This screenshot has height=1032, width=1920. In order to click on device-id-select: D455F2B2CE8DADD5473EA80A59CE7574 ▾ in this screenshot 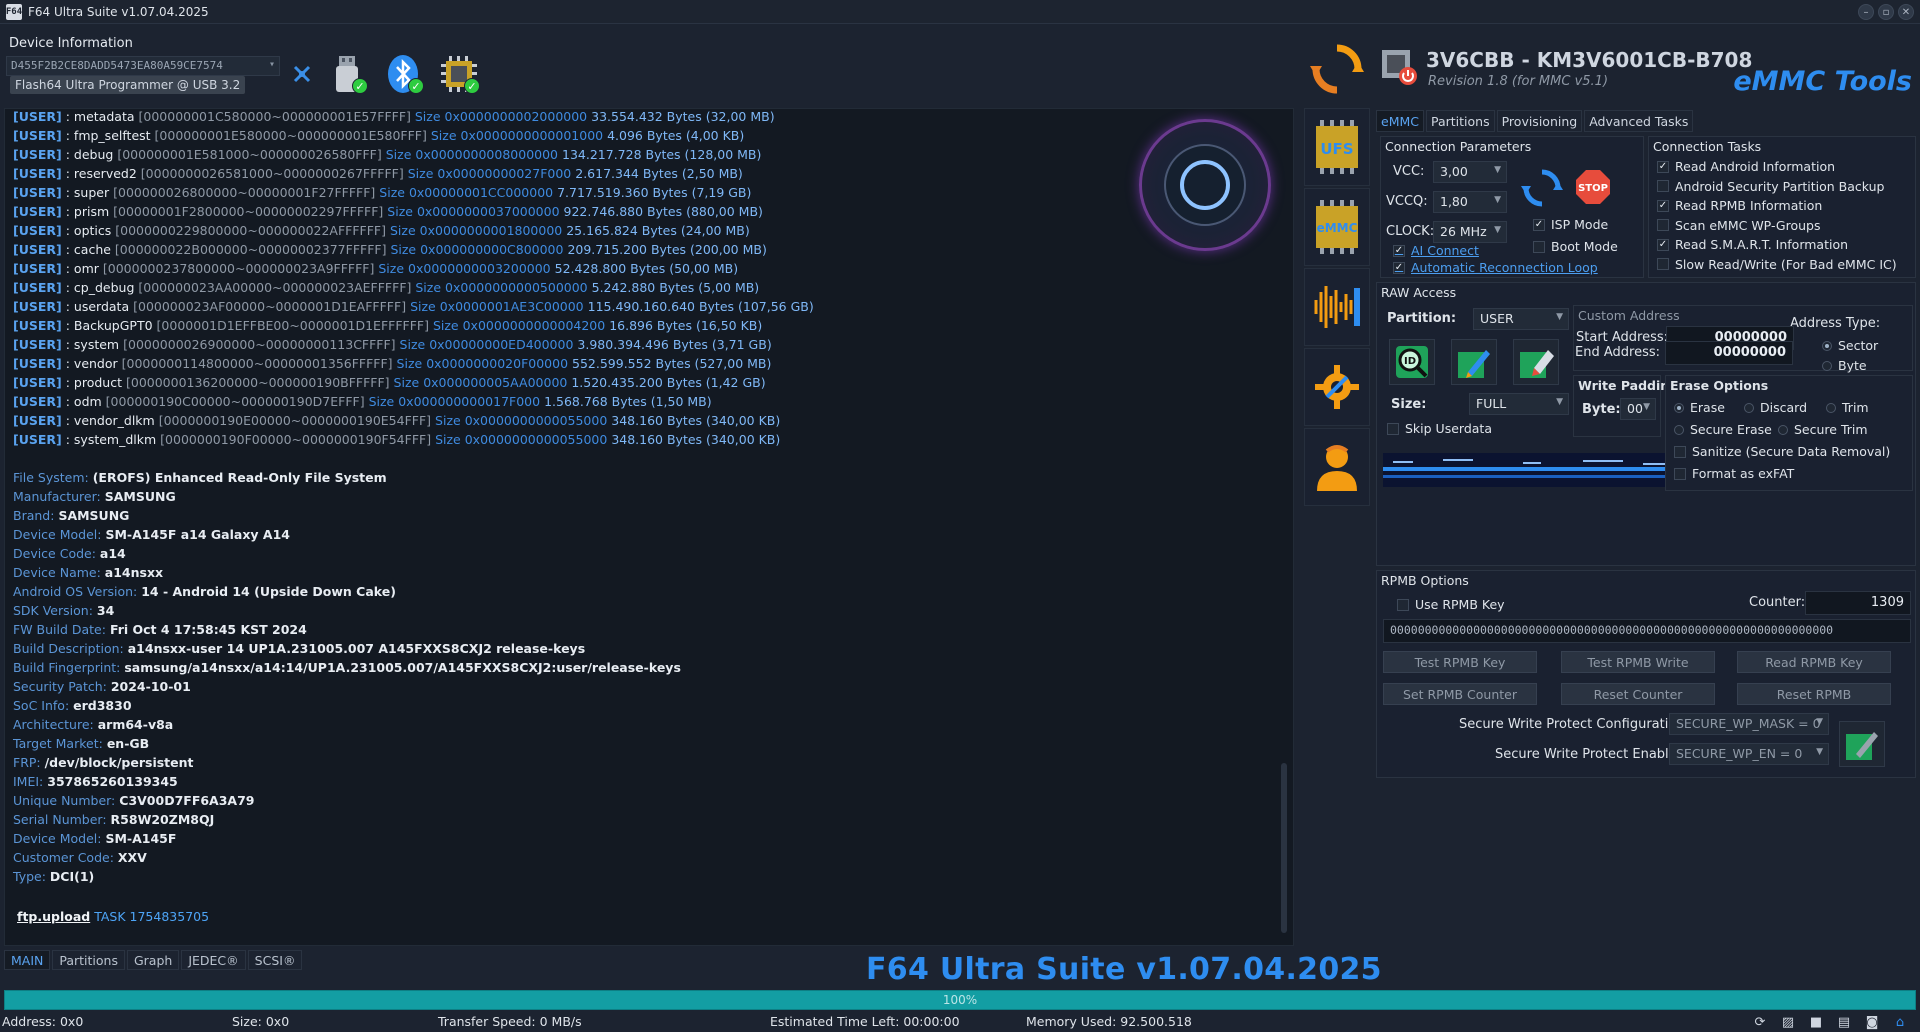, I will do `click(143, 66)`.